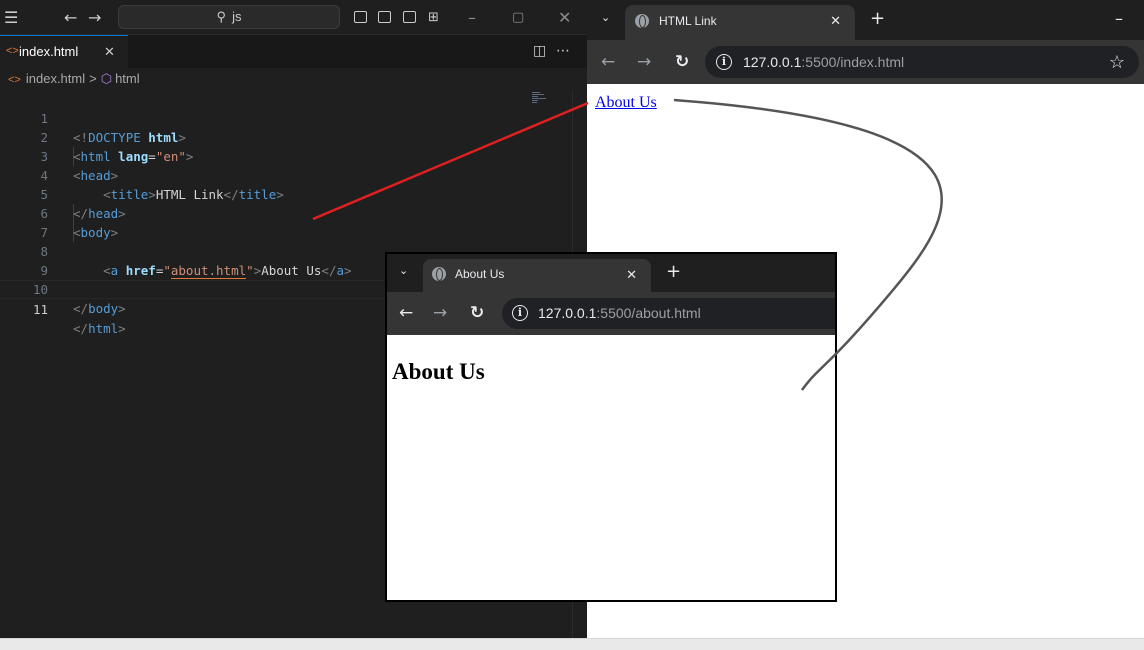 The height and width of the screenshot is (650, 1144). Describe the element at coordinates (286, 155) in the screenshot. I see `code-line: 3 <head>` at that location.